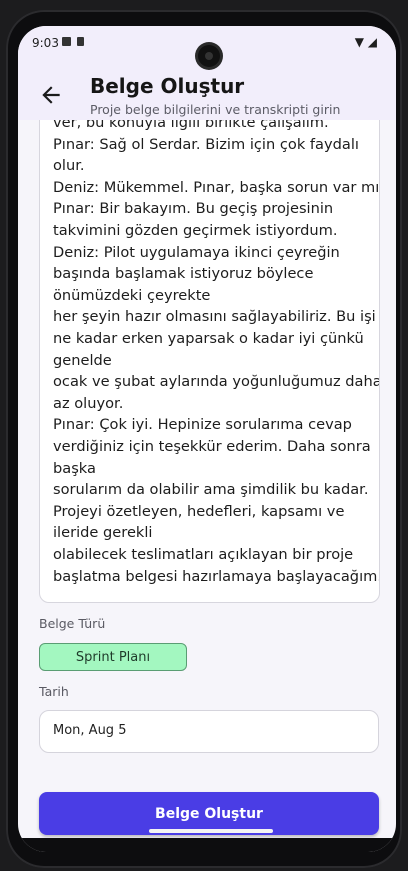  I want to click on transcript-line: az oluyor., so click(88, 403).